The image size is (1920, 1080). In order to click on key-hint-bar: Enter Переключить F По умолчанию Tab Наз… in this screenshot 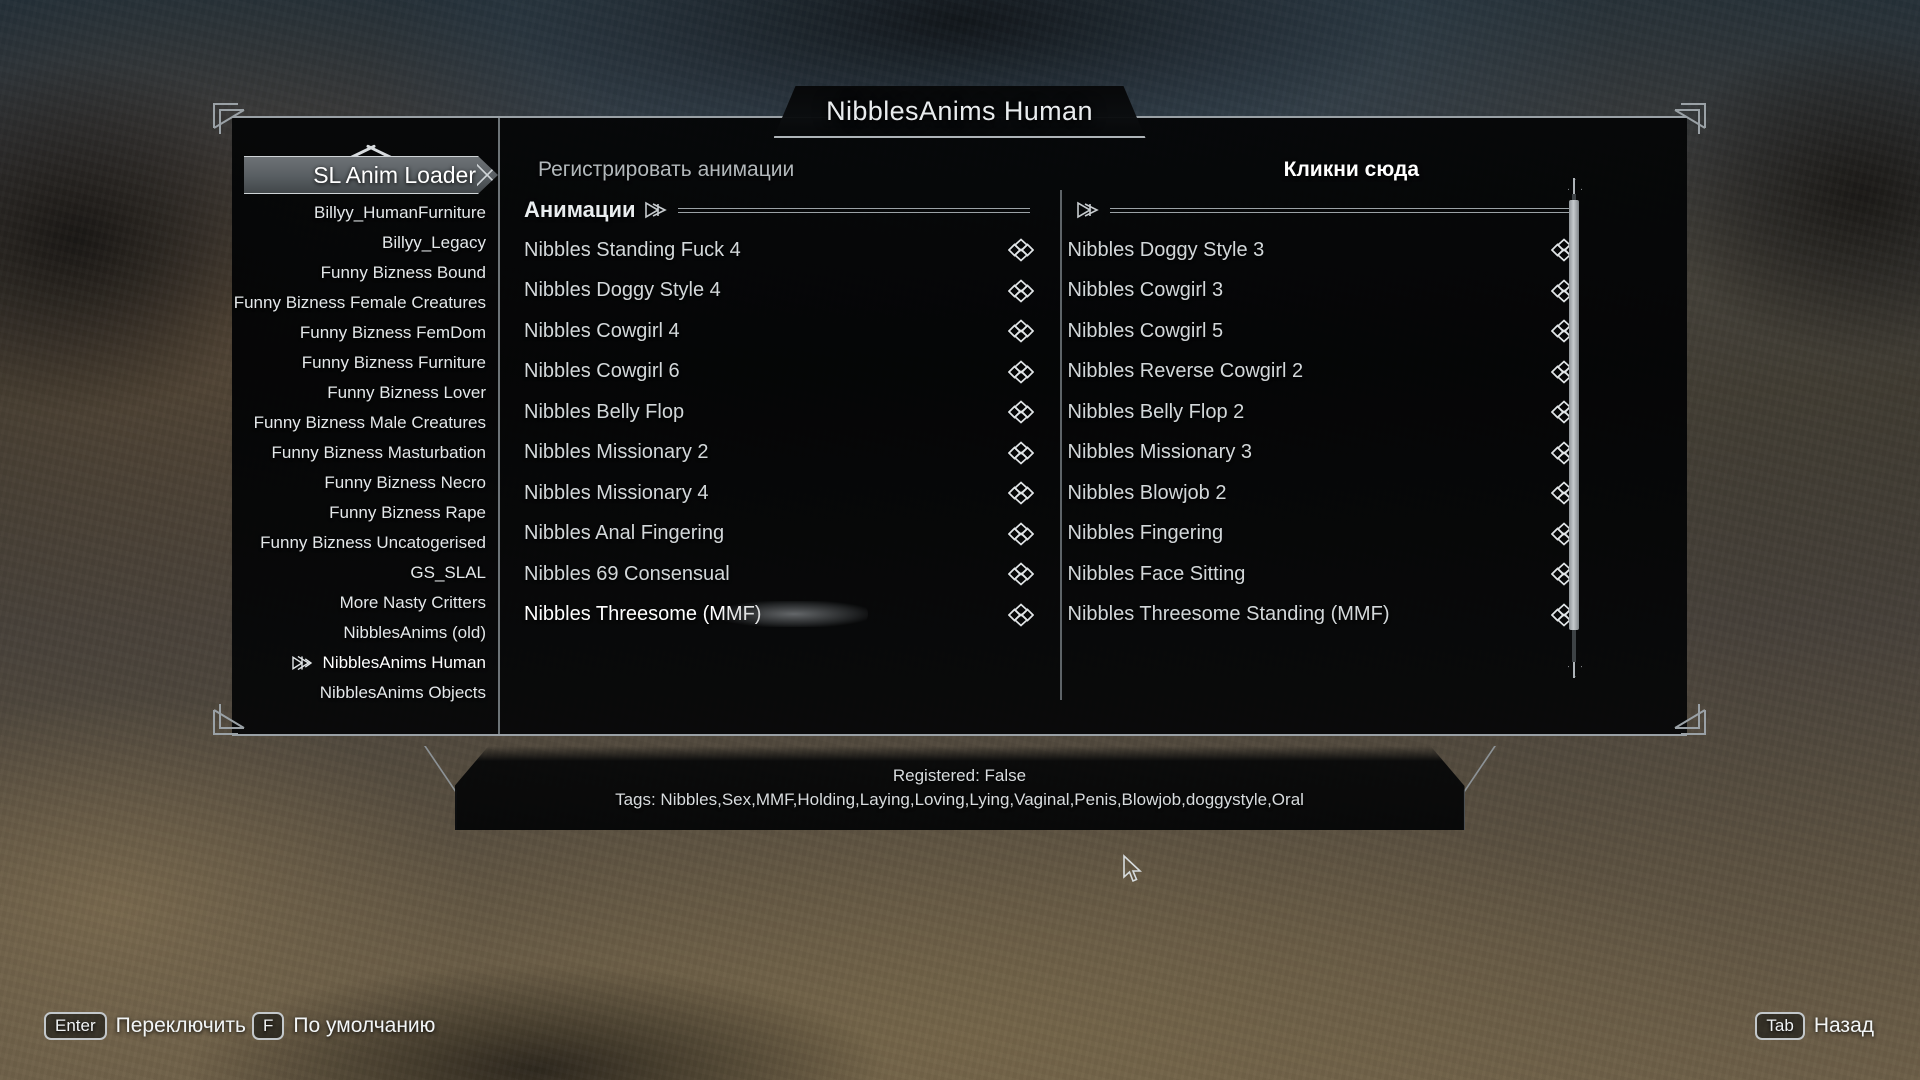, I will do `click(960, 1032)`.